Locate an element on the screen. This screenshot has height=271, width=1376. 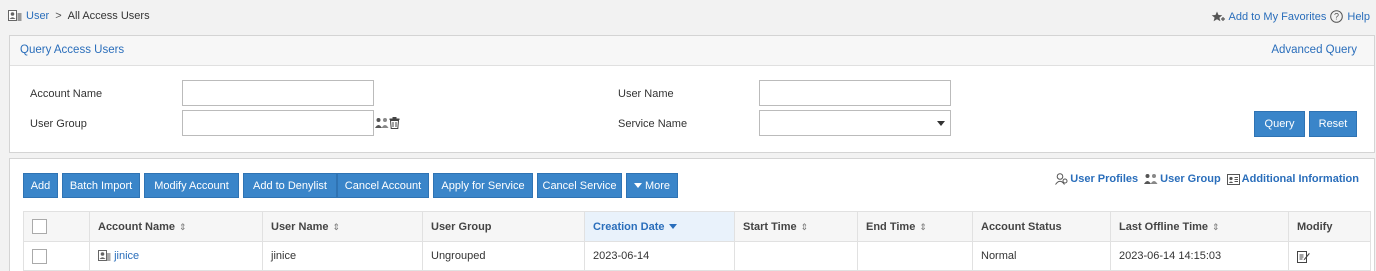
reset-button: Reset is located at coordinates (1333, 124).